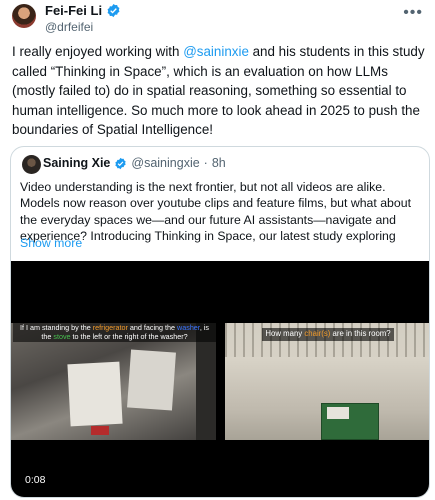  I want to click on quote-timestamp: 8h, so click(219, 163).